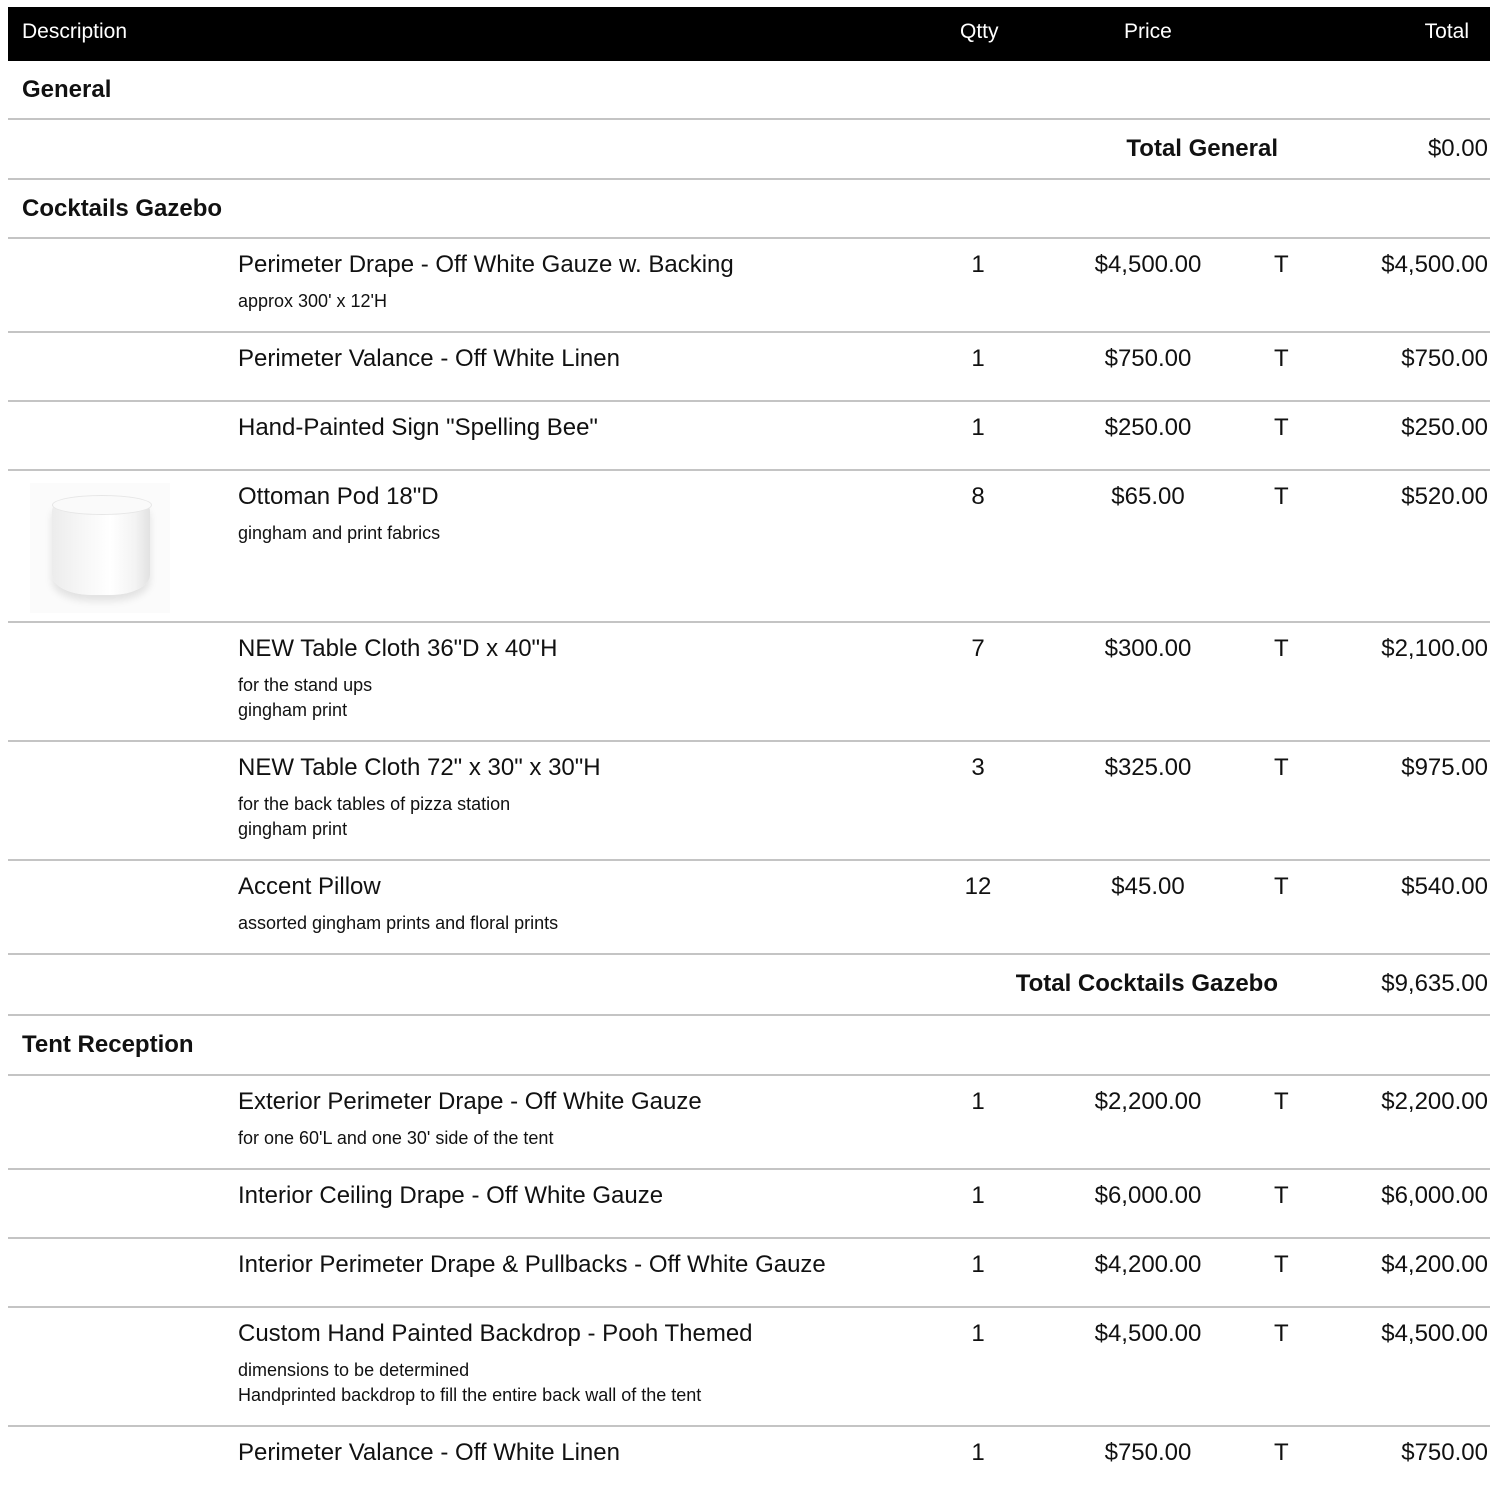 This screenshot has width=1505, height=1487. Describe the element at coordinates (1202, 148) in the screenshot. I see `section-total-label: Total General` at that location.